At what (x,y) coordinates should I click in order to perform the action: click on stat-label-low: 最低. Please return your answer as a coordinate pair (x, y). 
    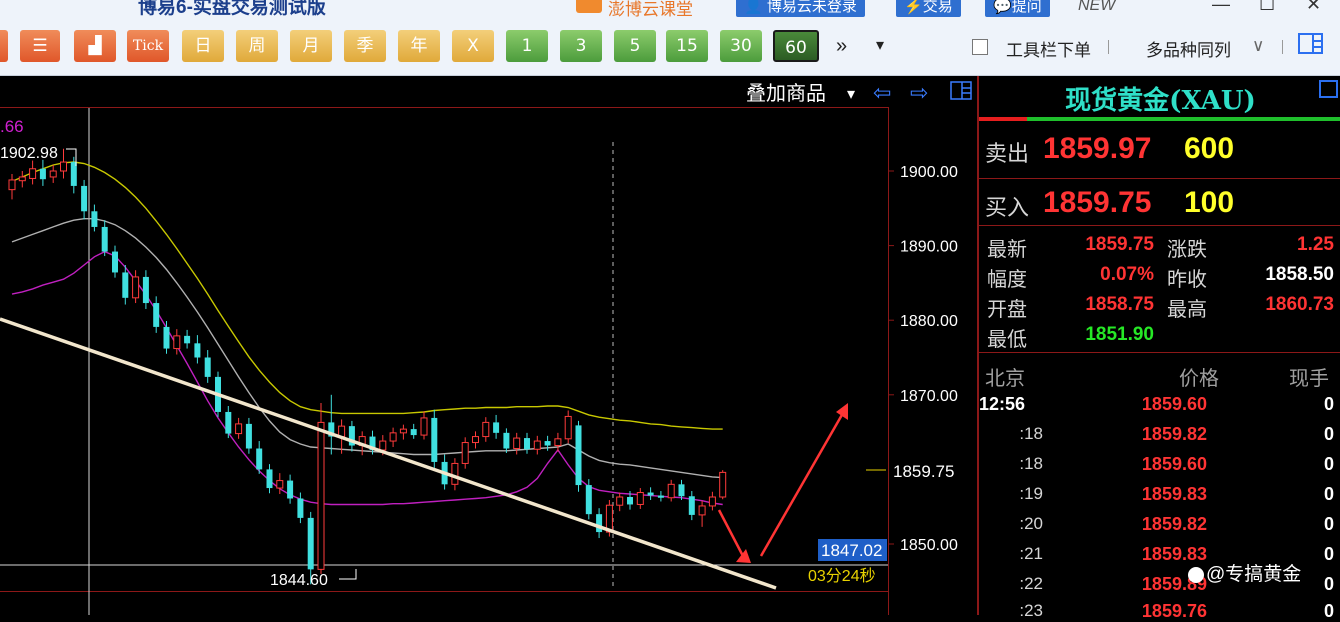
    Looking at the image, I should click on (1007, 340).